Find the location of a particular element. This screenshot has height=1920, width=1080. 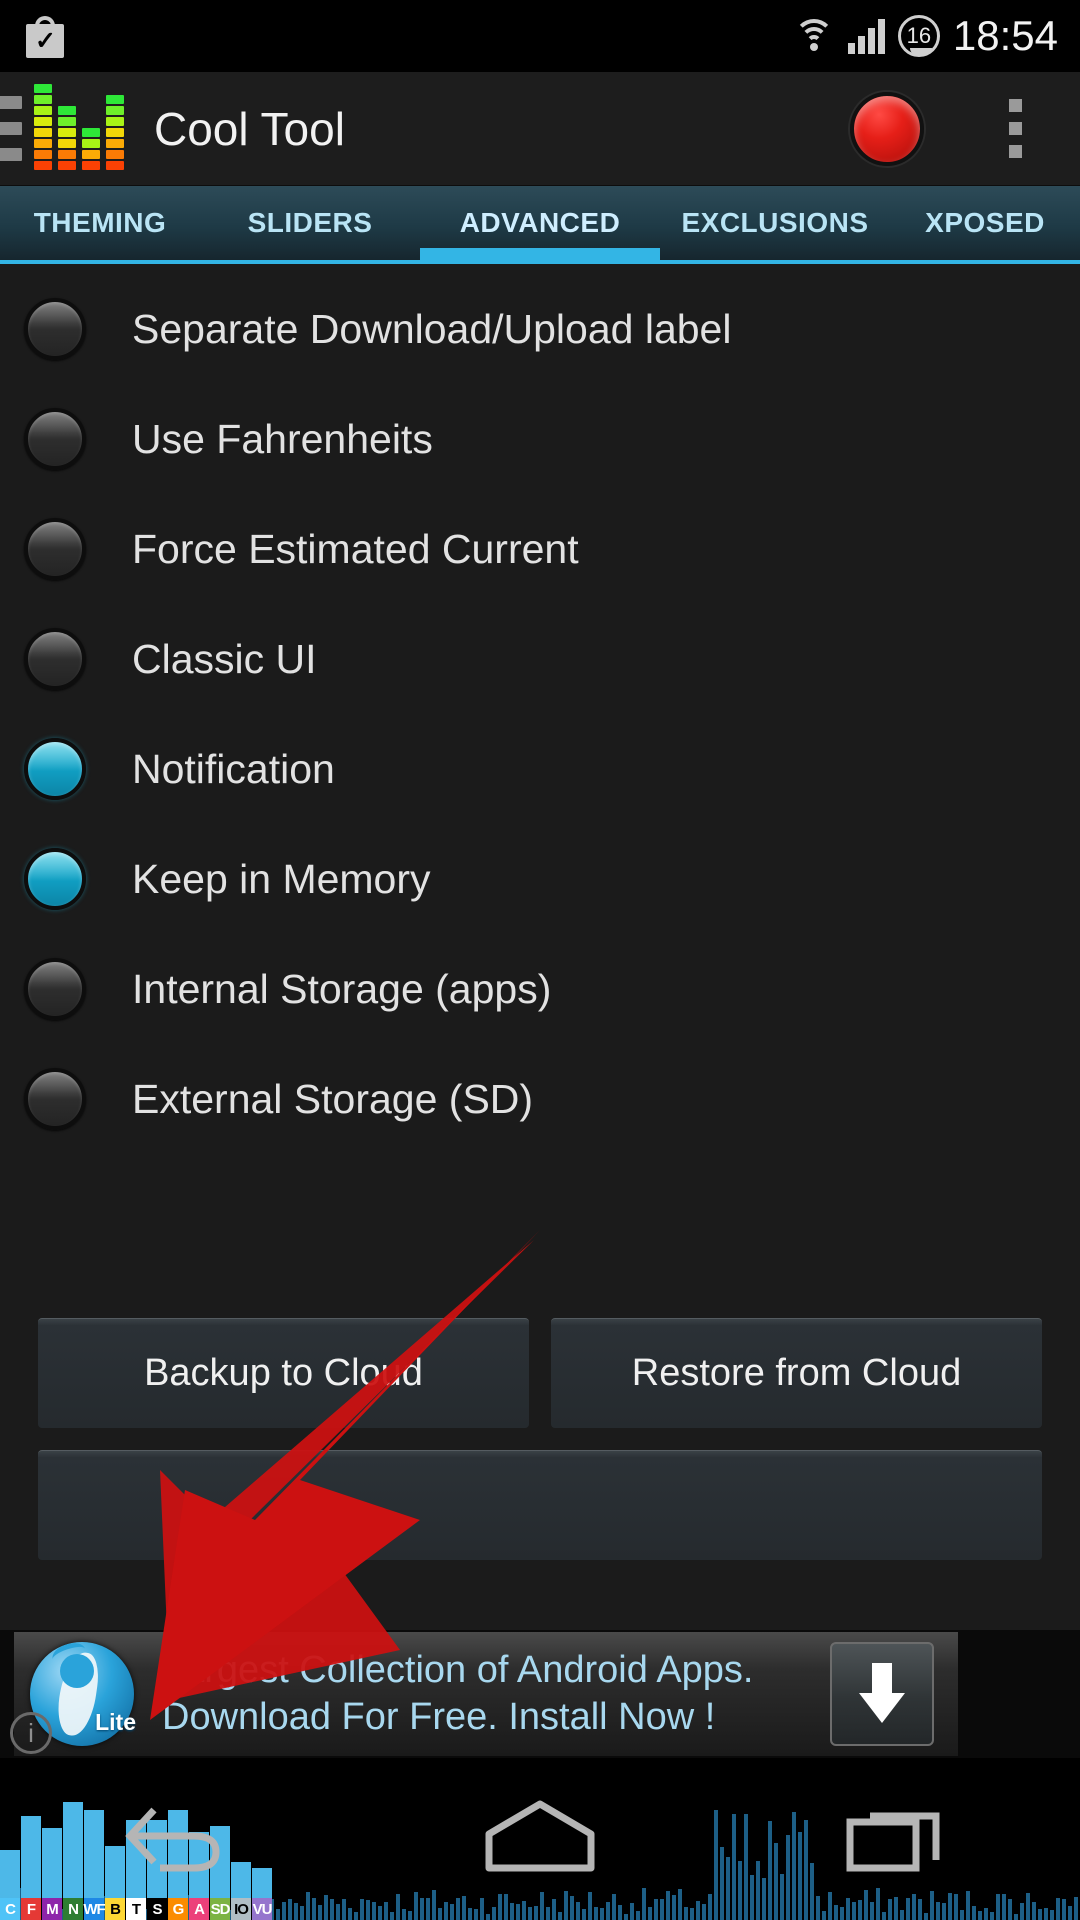

tab-xposed: XPOSED is located at coordinates (985, 223).